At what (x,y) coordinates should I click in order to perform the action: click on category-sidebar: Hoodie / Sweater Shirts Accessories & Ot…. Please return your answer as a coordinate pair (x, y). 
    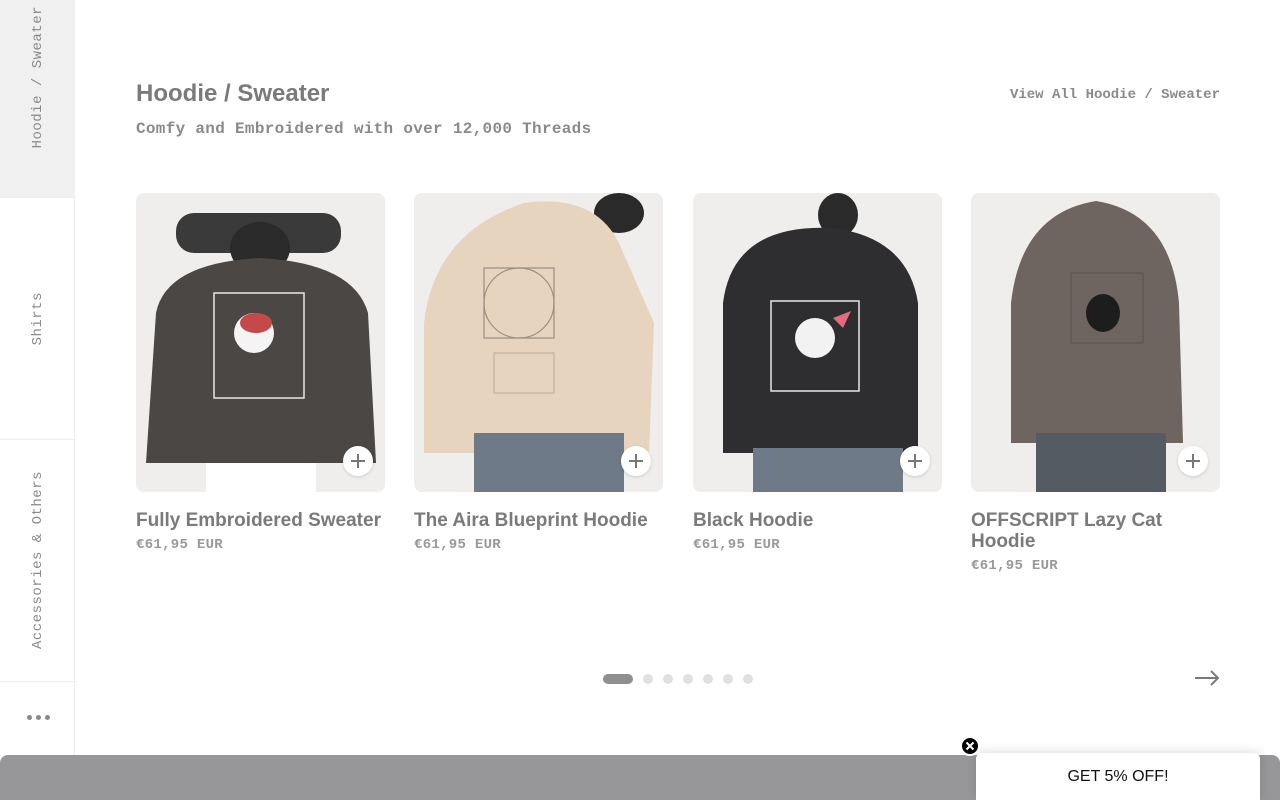
    Looking at the image, I should click on (37, 377).